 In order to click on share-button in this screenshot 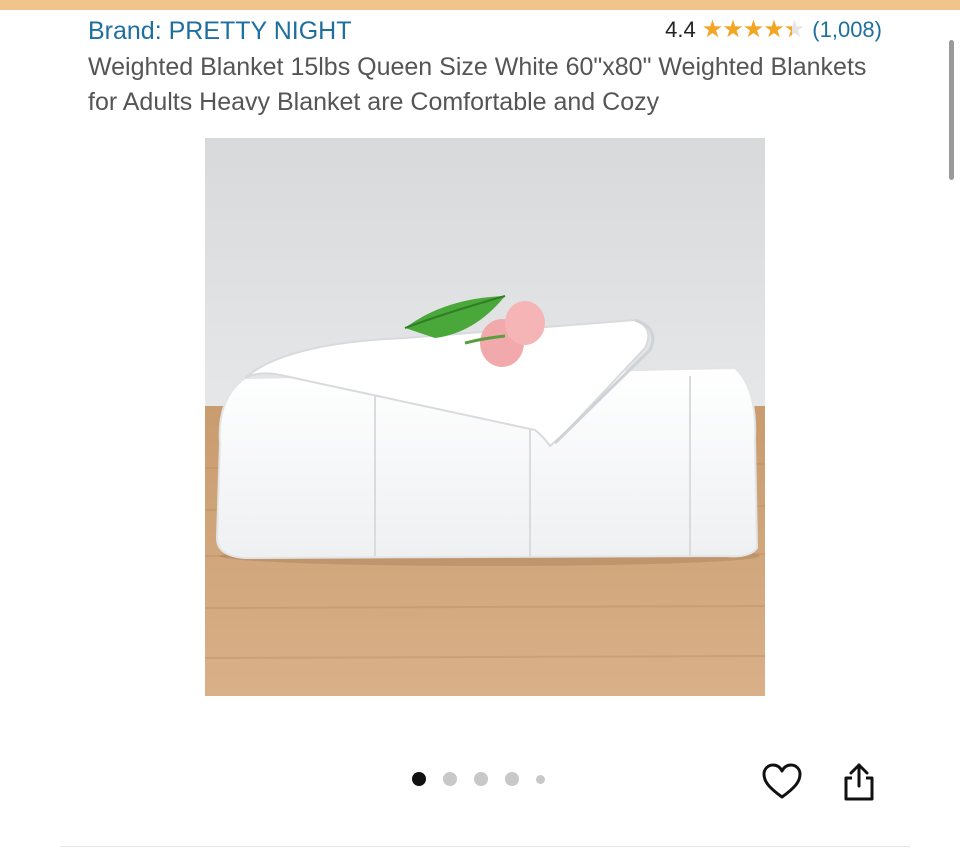, I will do `click(859, 782)`.